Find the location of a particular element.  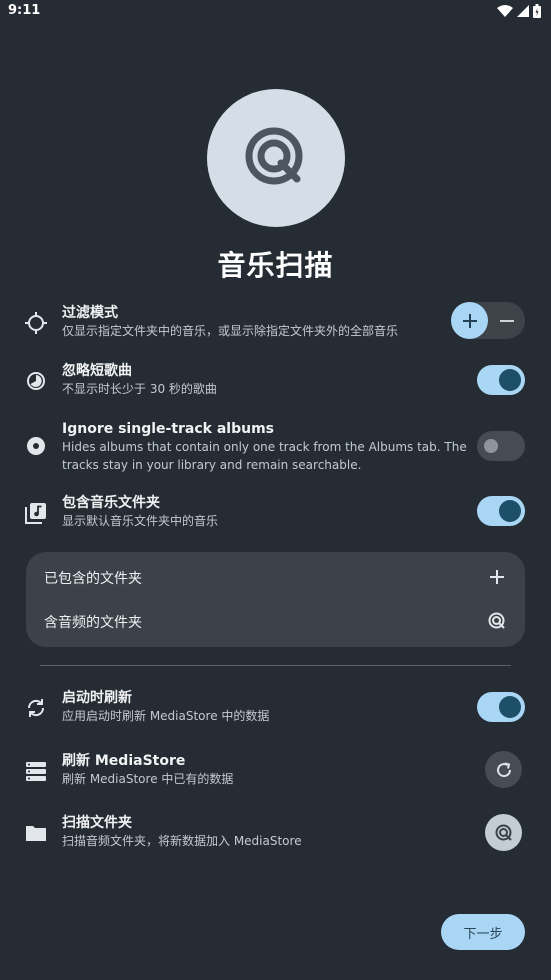

scan-folder-row: 扫描文件夹 扫描音频文件夹，将新数据加入 MediaStore is located at coordinates (275, 833).